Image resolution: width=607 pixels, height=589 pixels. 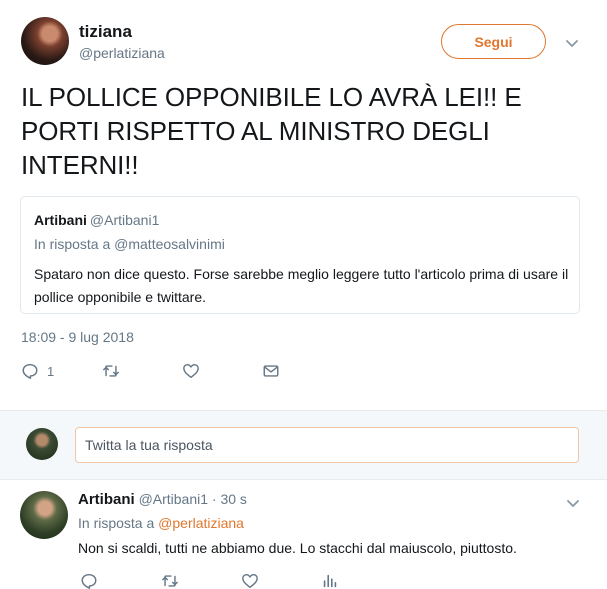 What do you see at coordinates (230, 580) in the screenshot?
I see `reply-actions` at bounding box center [230, 580].